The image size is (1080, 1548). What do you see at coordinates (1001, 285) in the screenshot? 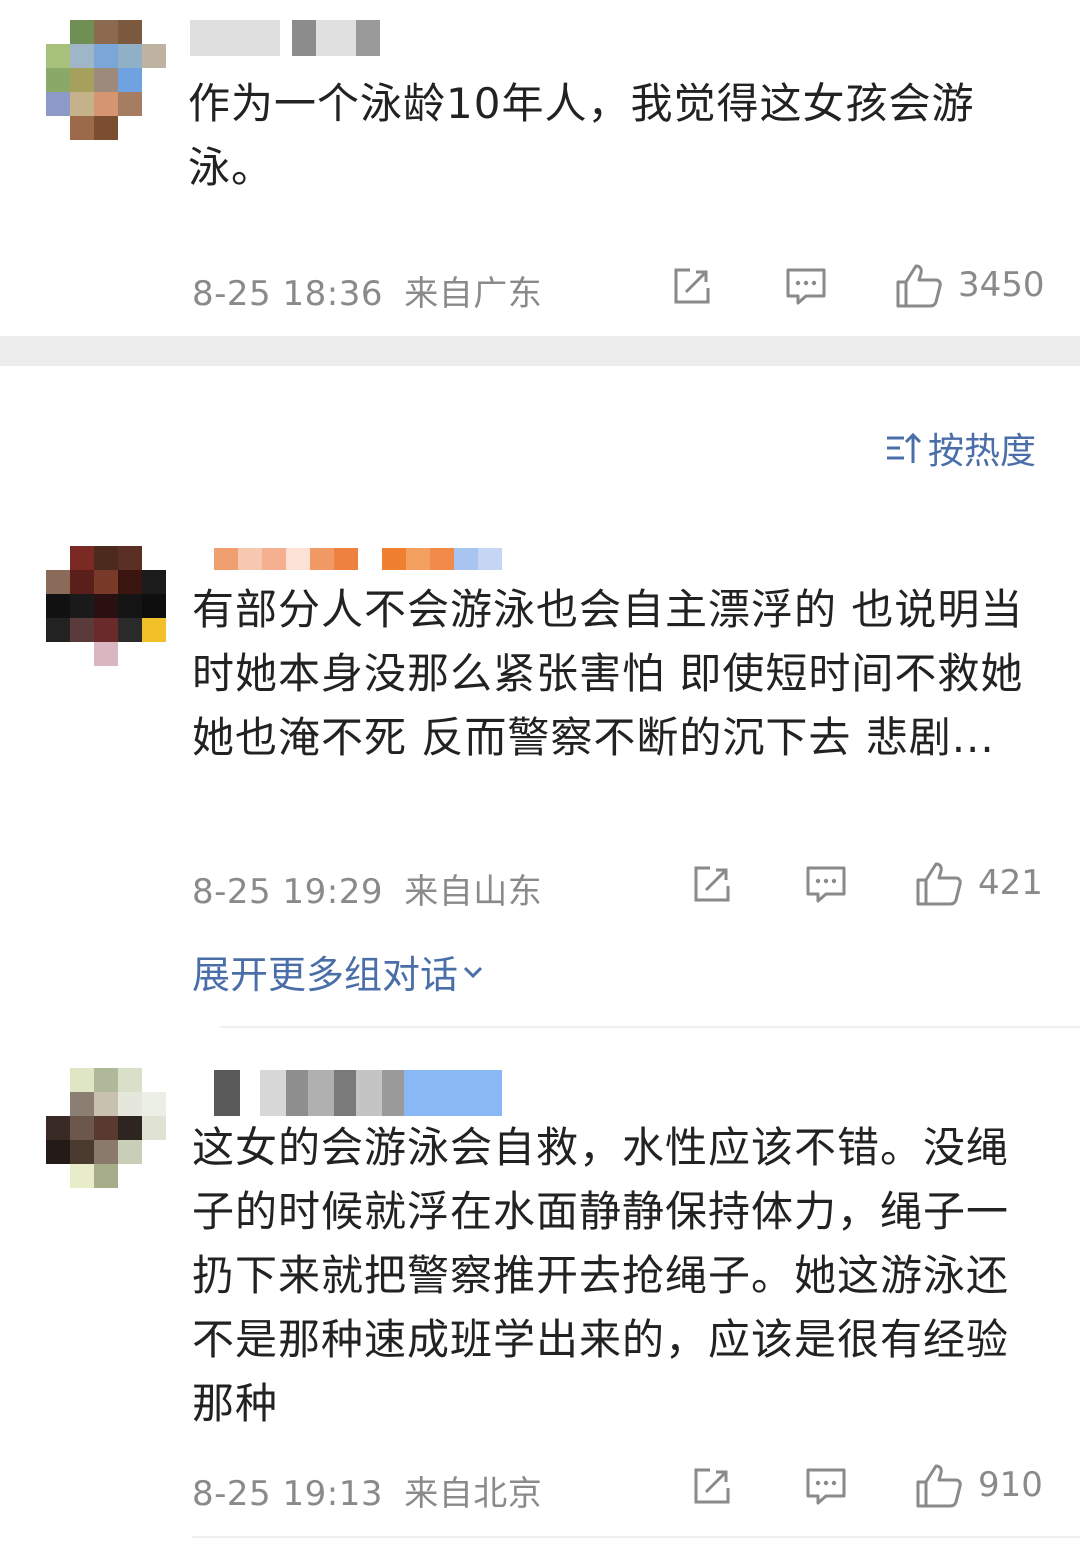
I see `like-count: 3450` at bounding box center [1001, 285].